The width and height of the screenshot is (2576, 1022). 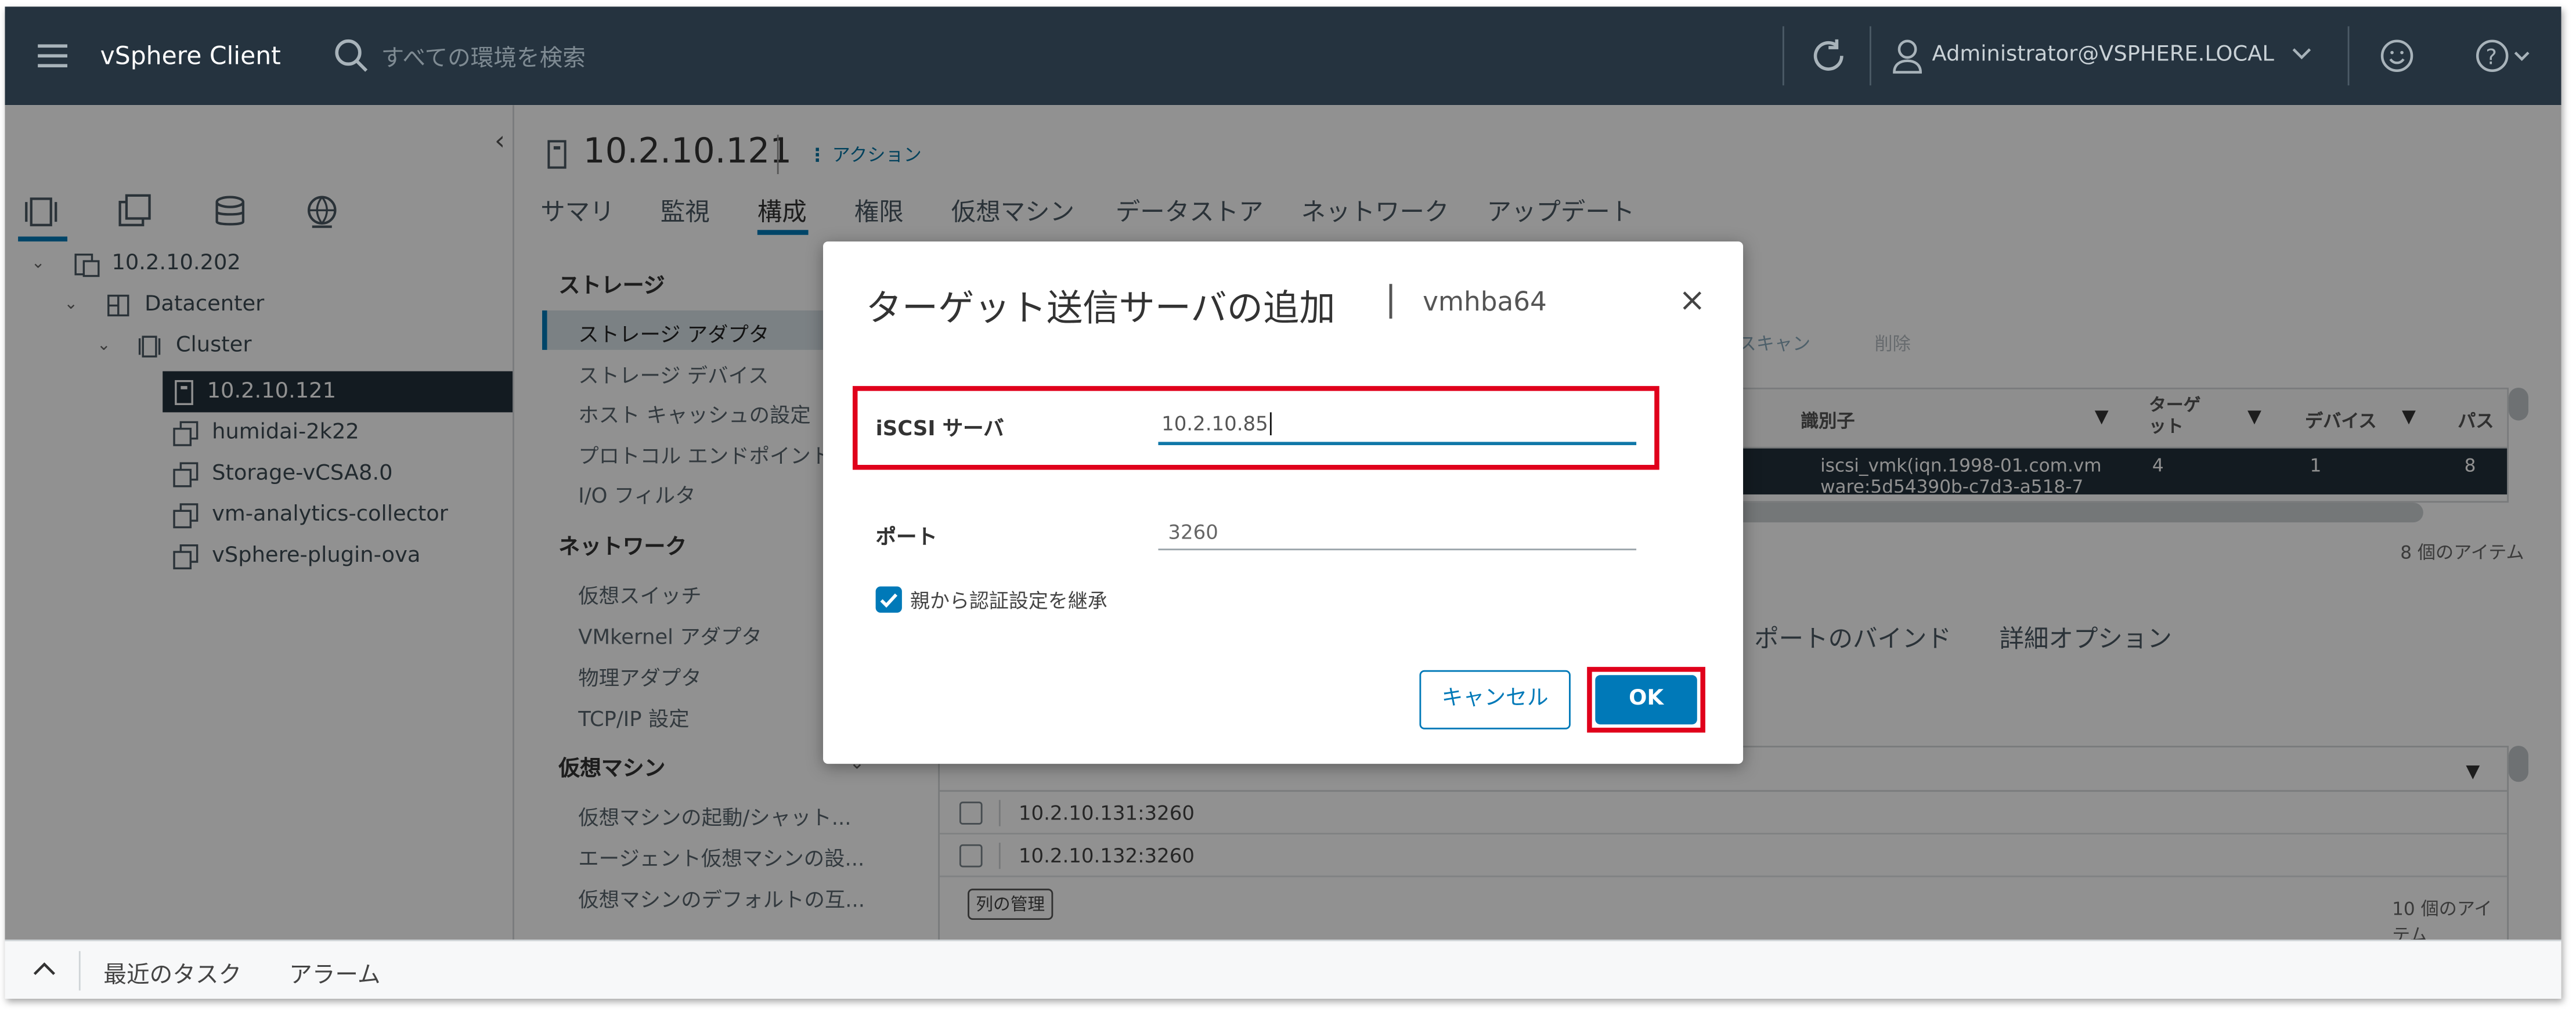 I want to click on port-label: ポート, so click(x=906, y=536).